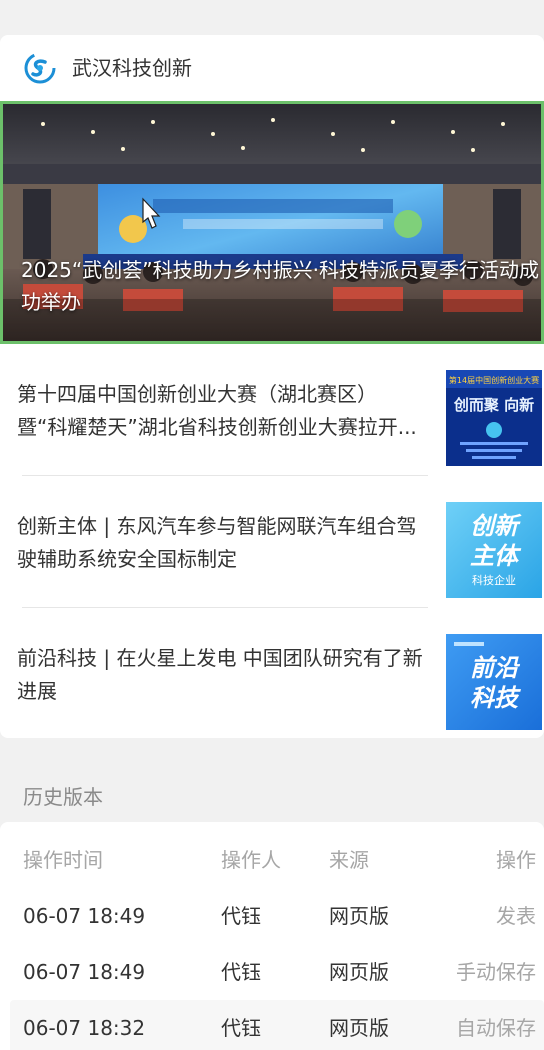 This screenshot has width=544, height=1050. I want to click on thumb-text: 创新, so click(494, 526).